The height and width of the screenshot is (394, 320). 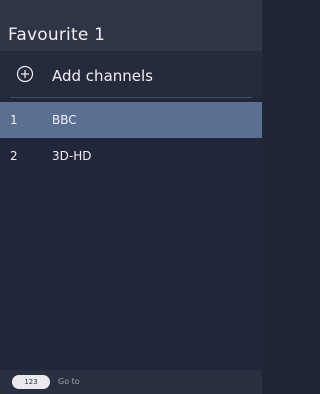 What do you see at coordinates (31, 382) in the screenshot?
I see `number-keys-badge: 123` at bounding box center [31, 382].